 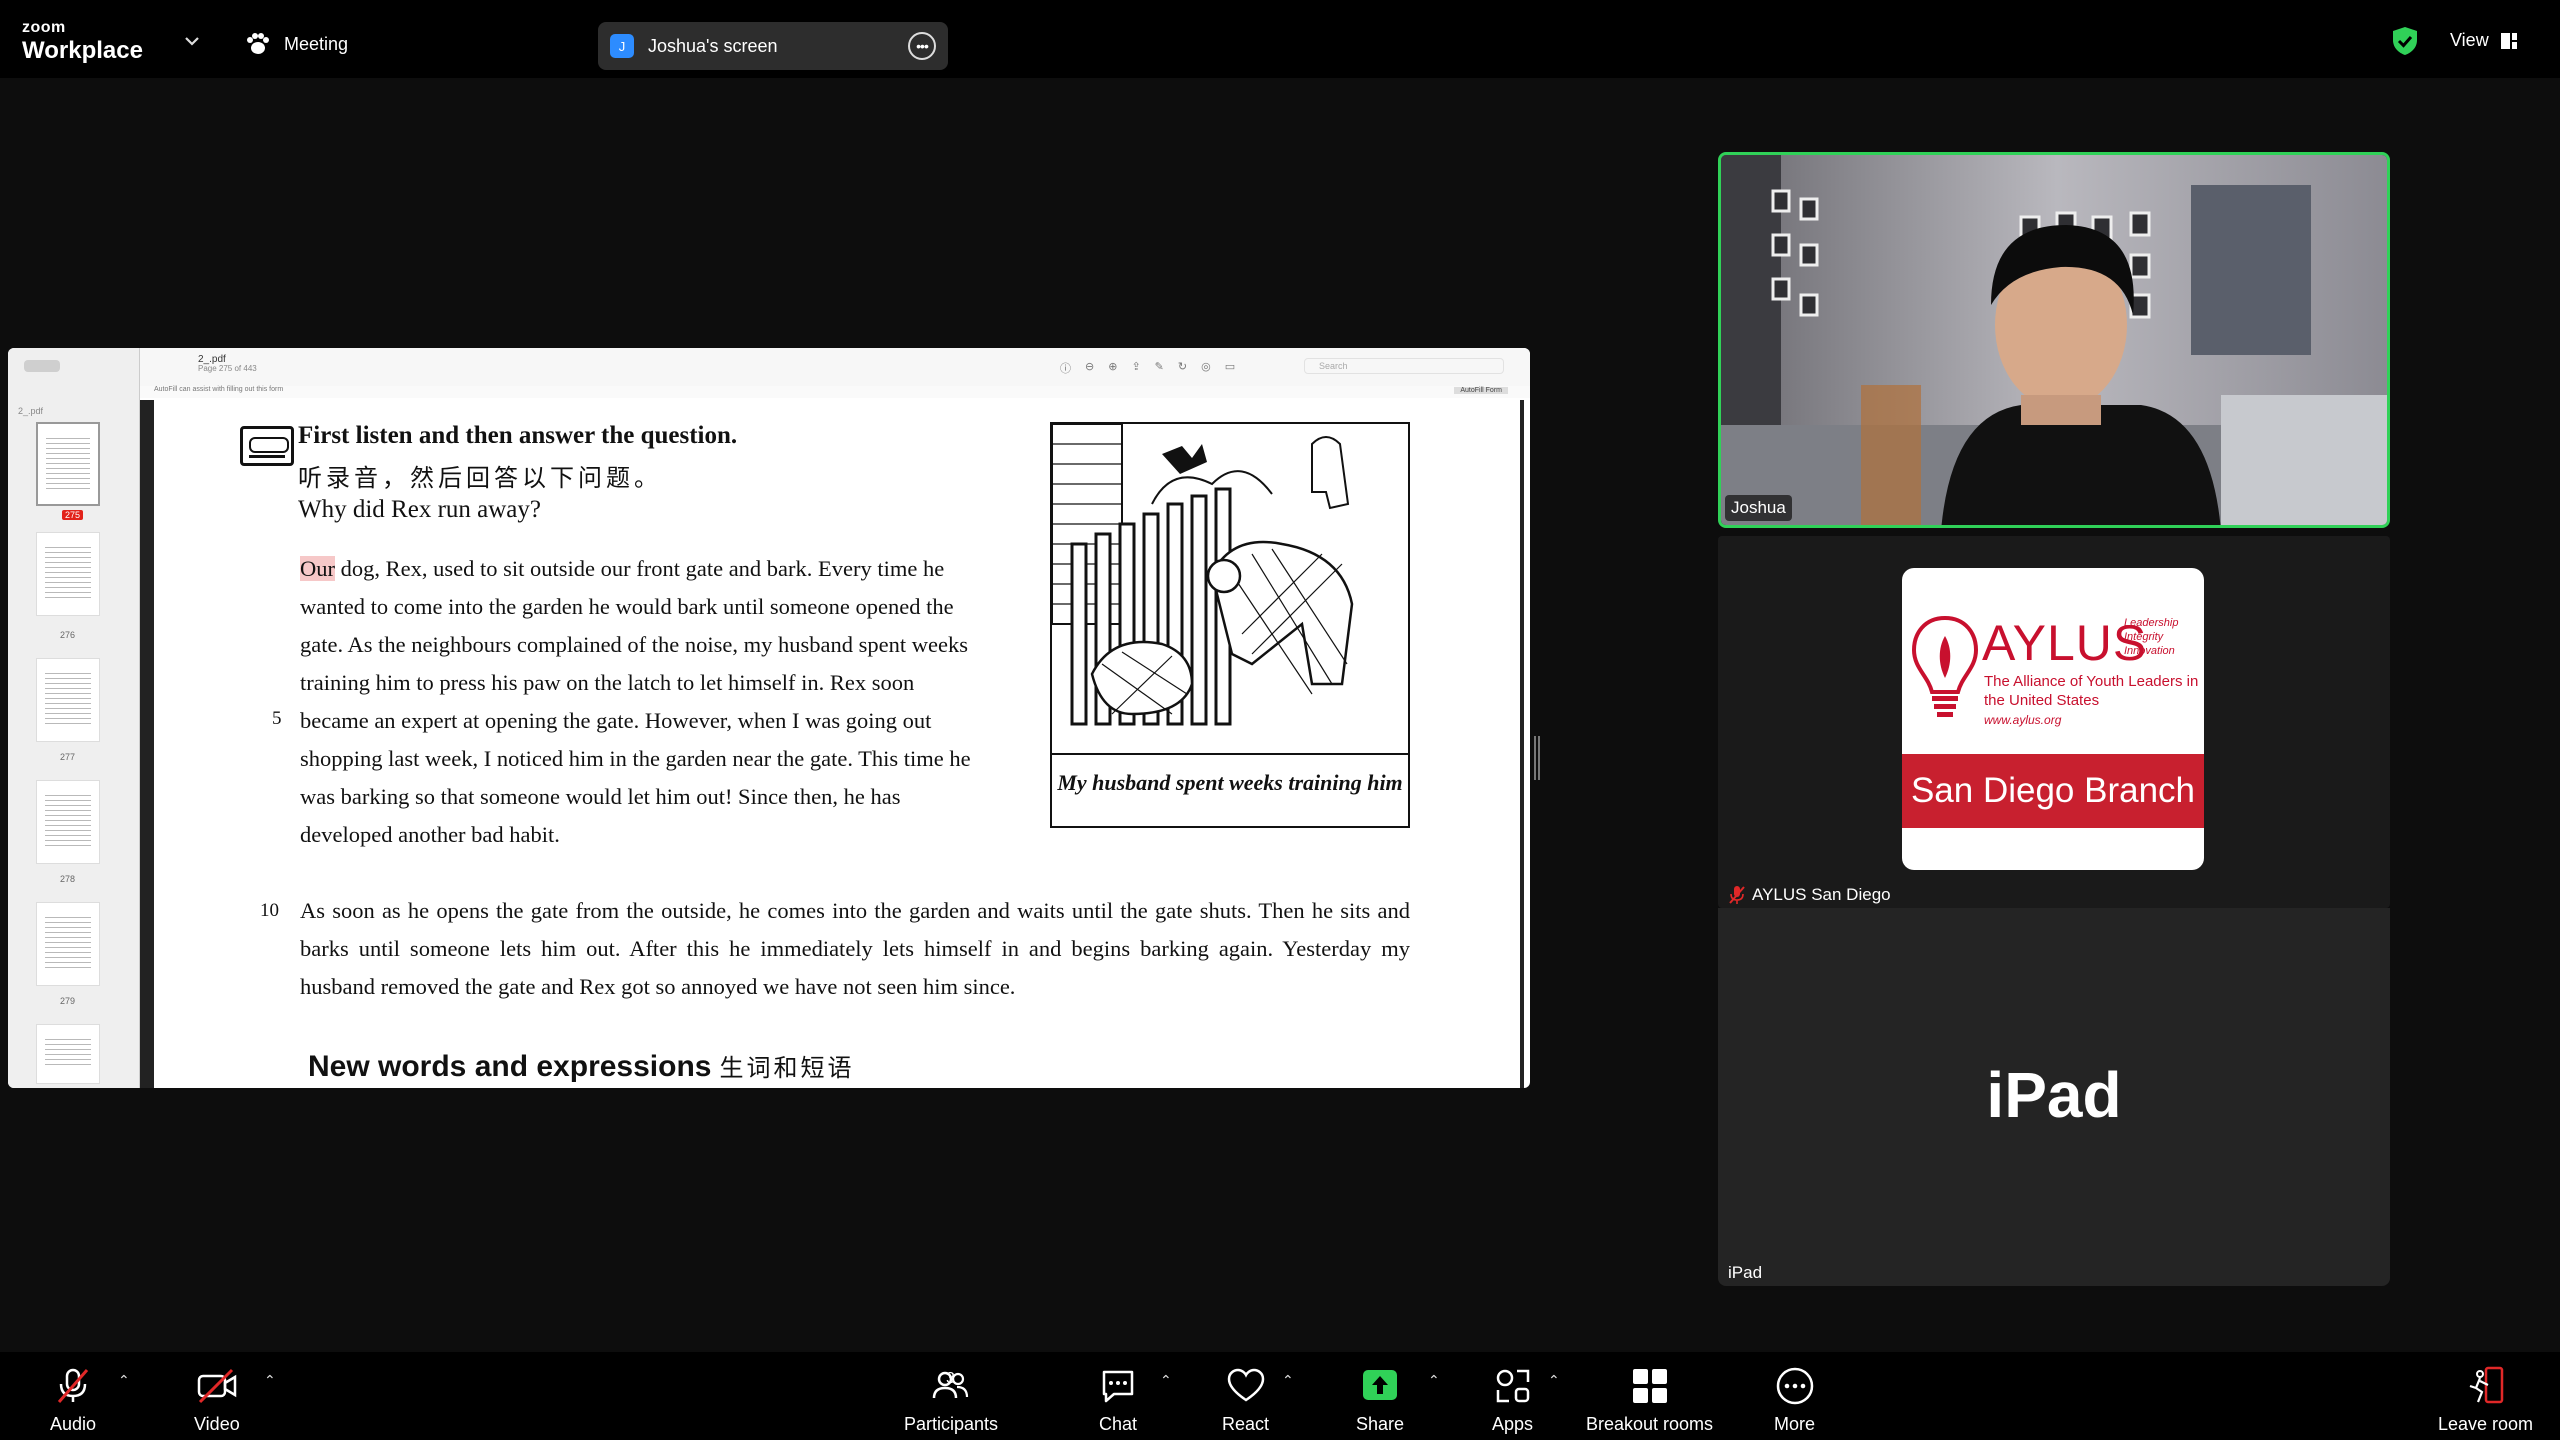 What do you see at coordinates (787, 1068) in the screenshot?
I see `new-words-label-chinese: 生词和短语` at bounding box center [787, 1068].